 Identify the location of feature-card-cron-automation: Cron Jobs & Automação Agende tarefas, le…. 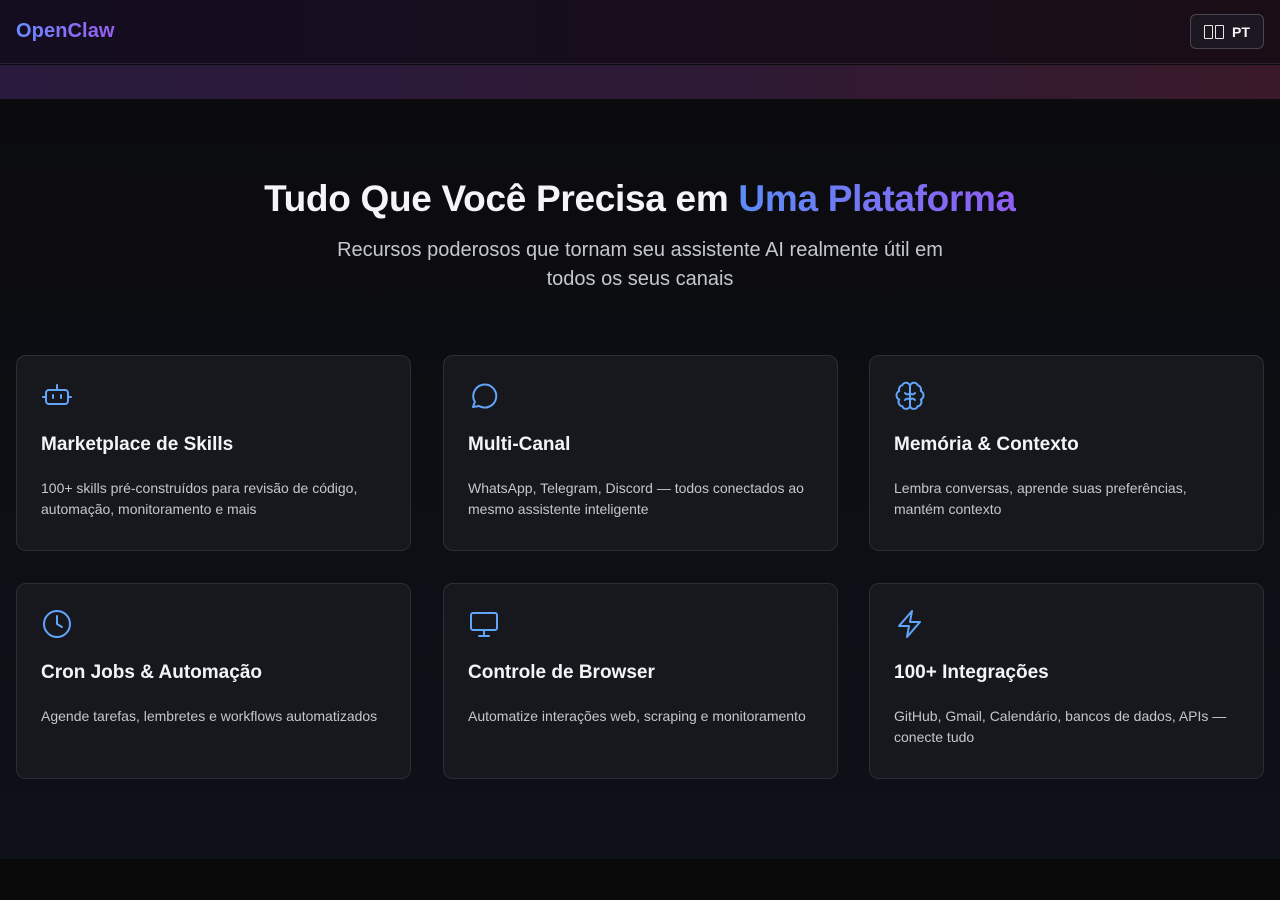
(213, 681).